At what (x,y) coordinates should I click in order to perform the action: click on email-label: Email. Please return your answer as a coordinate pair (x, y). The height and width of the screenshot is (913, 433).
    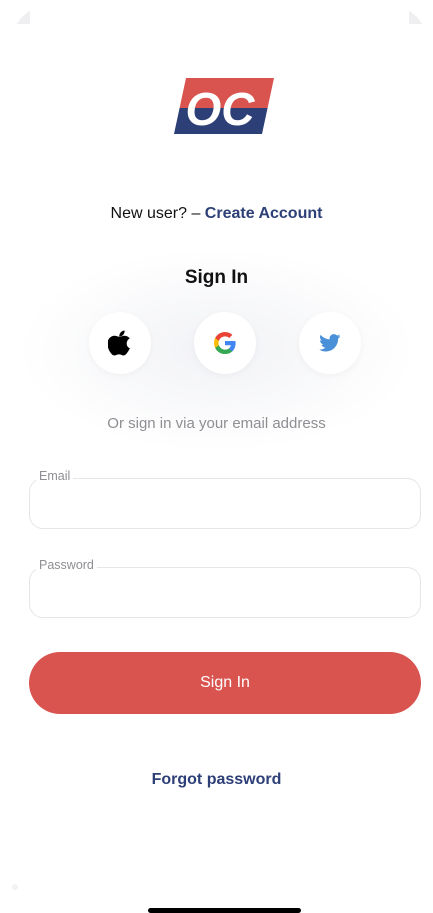
    Looking at the image, I should click on (55, 476).